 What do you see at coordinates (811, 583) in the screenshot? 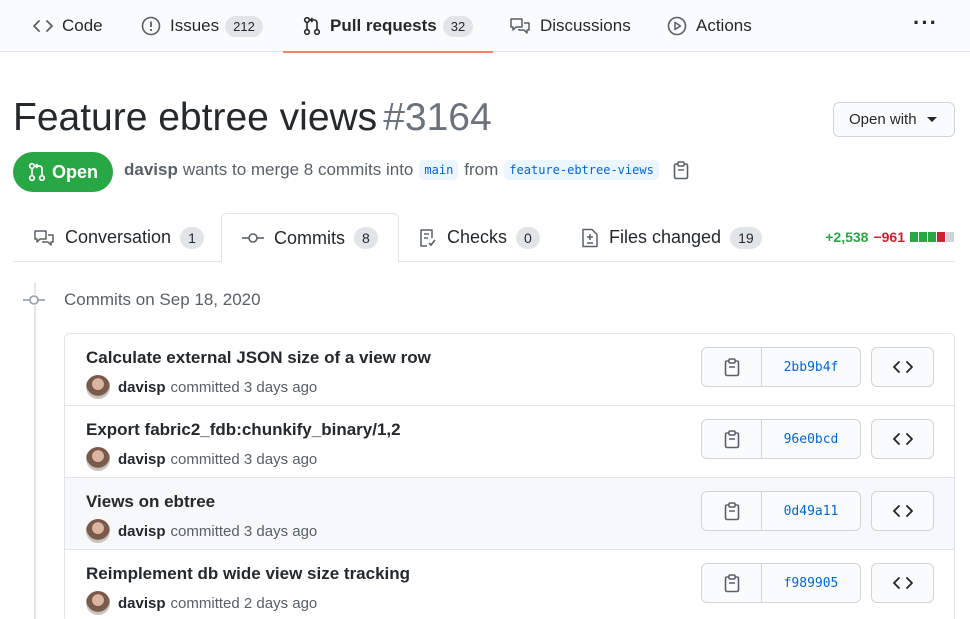
I see `commit-sha-link: f989905` at bounding box center [811, 583].